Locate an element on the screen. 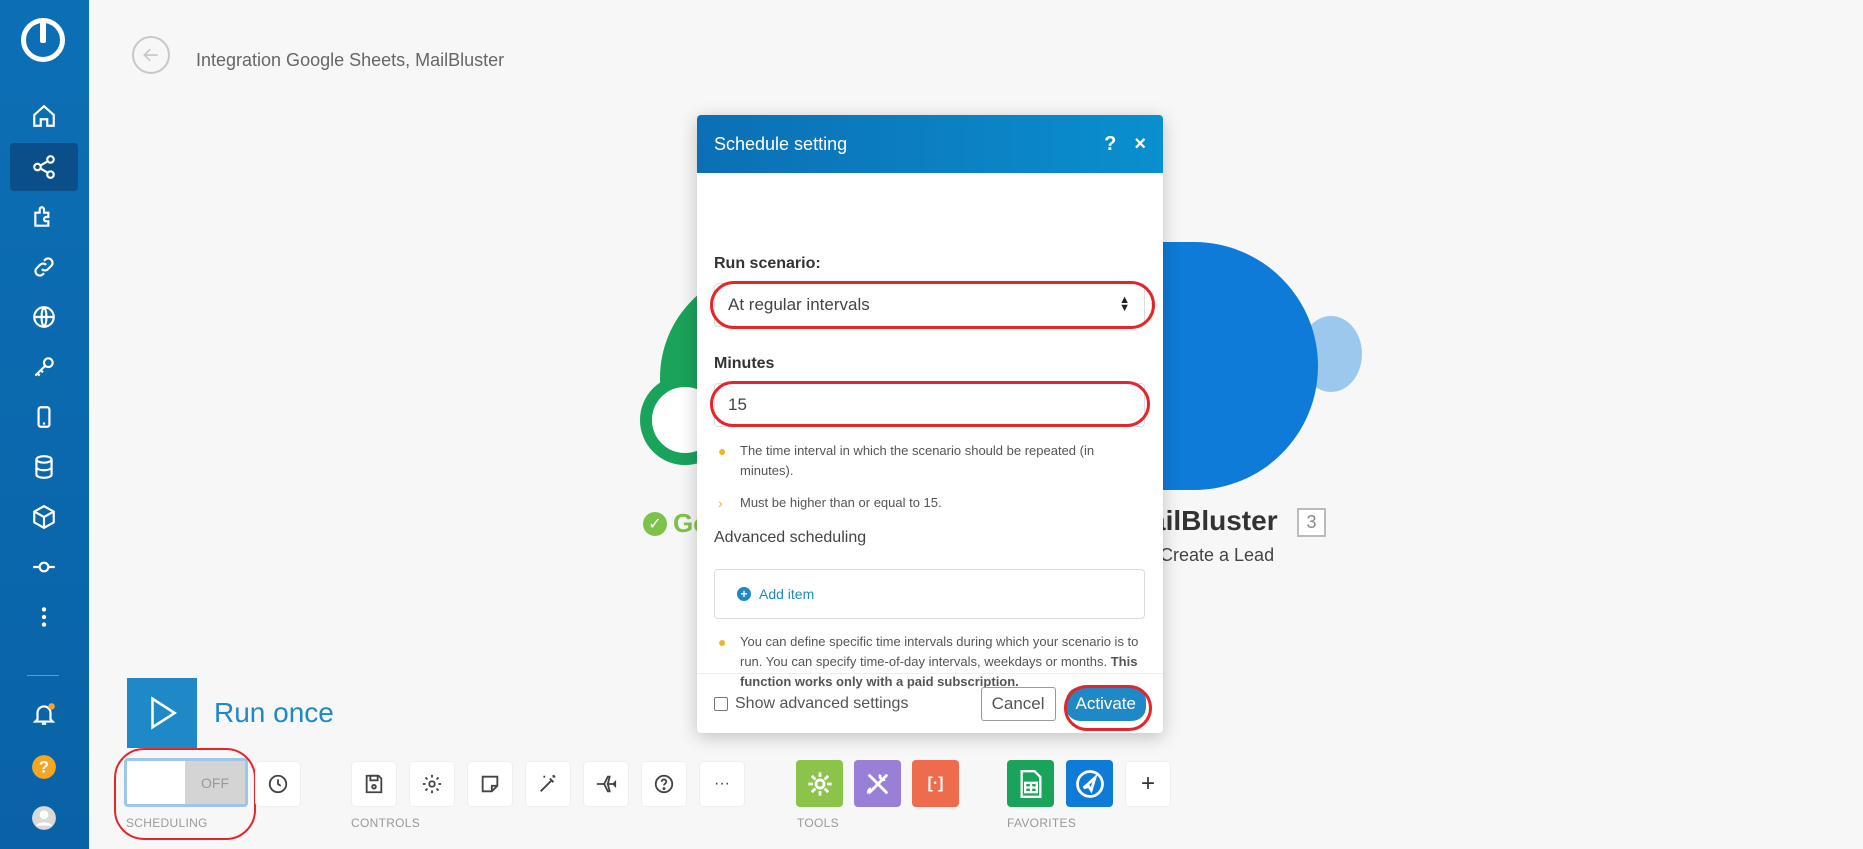 The image size is (1863, 849). favorite-google-sheets is located at coordinates (1030, 783).